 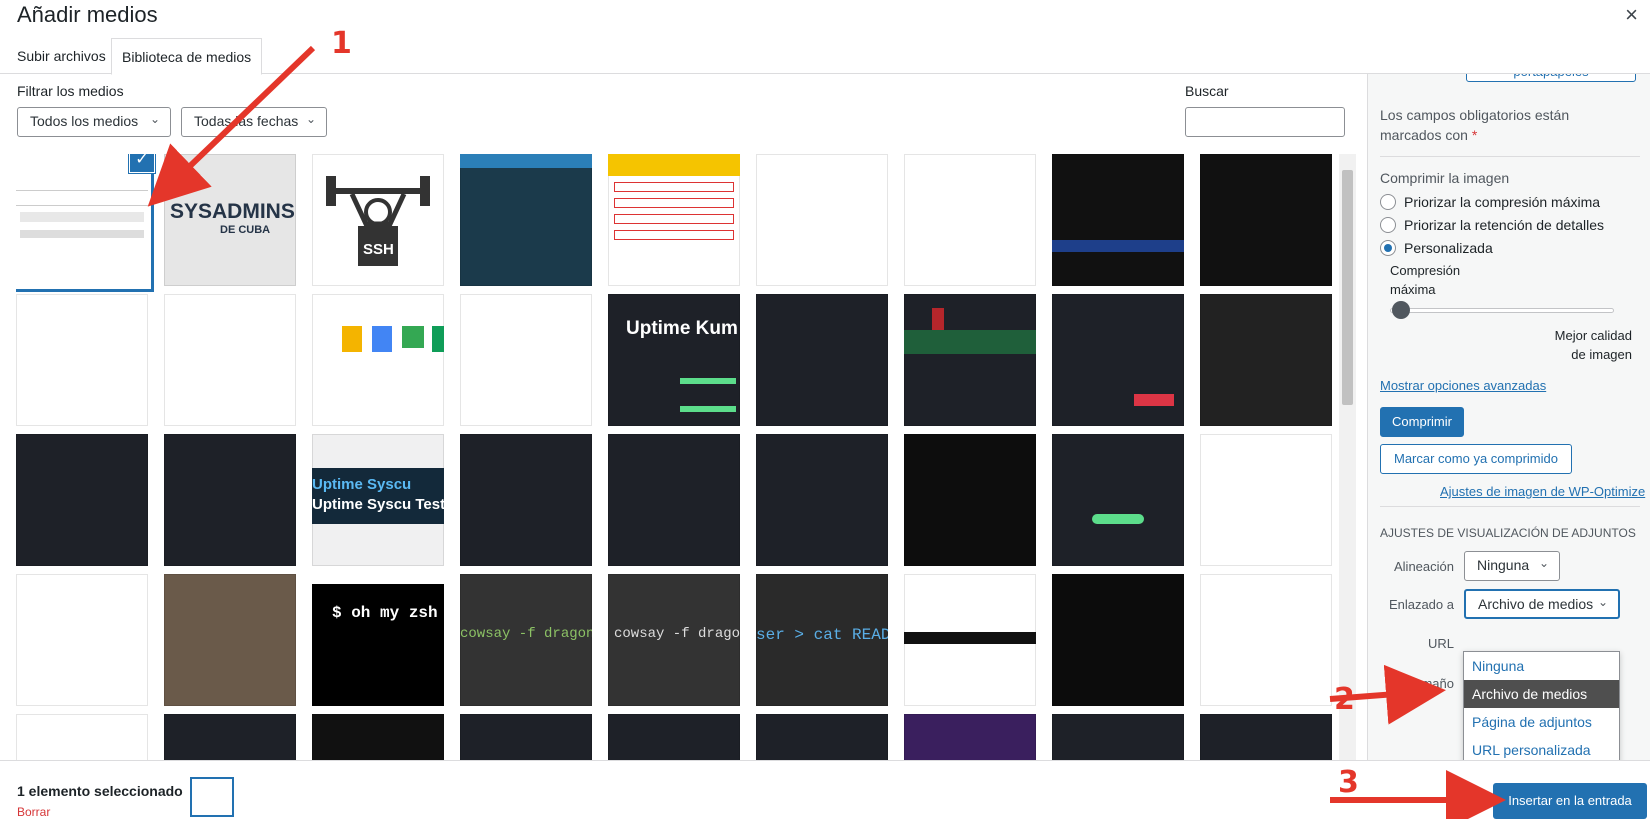 I want to click on status-bar, so click(x=708, y=381).